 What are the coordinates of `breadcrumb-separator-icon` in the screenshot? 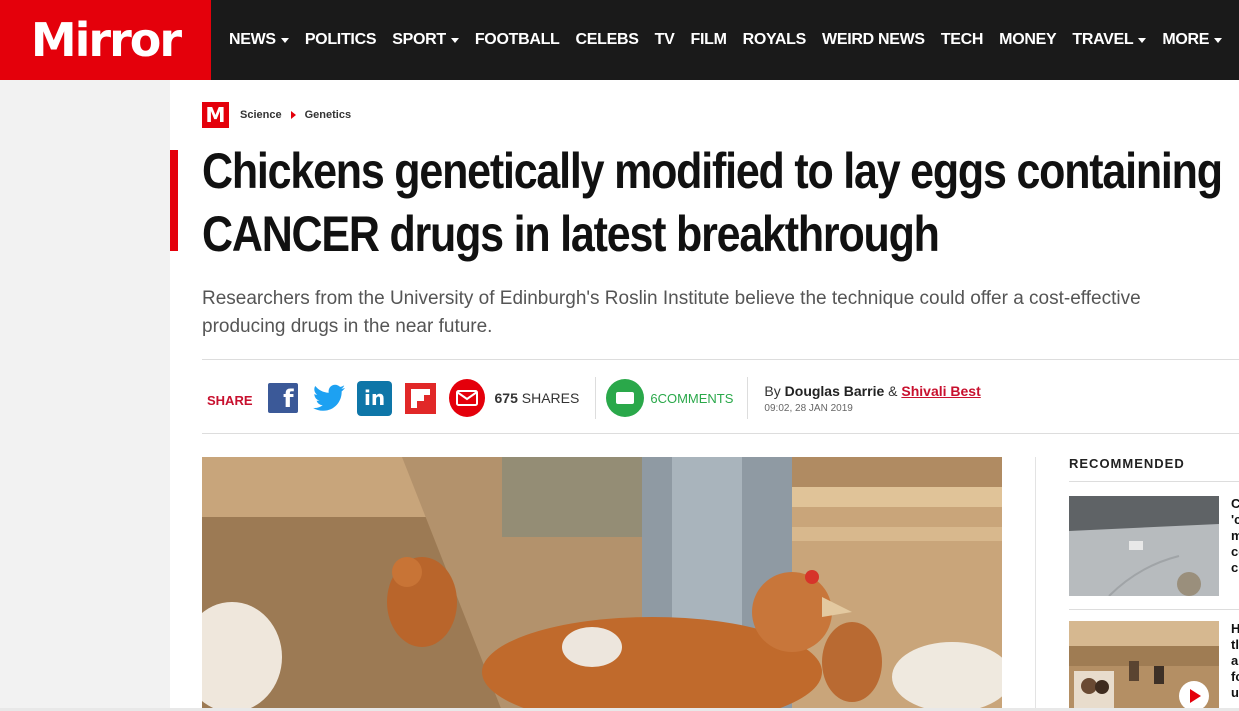 It's located at (293, 115).